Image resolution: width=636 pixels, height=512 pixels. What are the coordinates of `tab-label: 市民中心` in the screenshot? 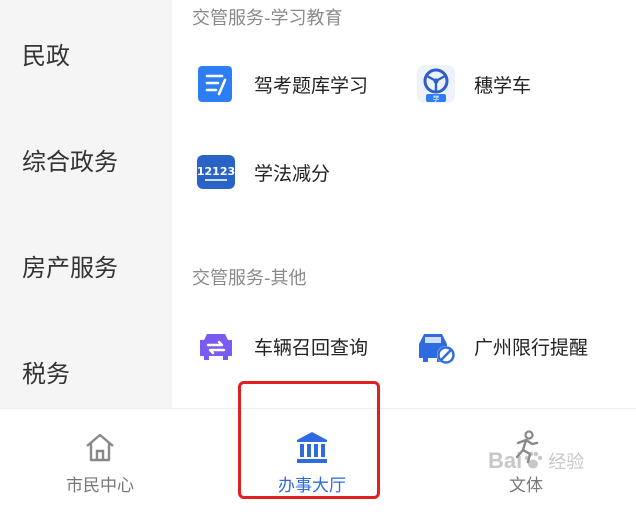 It's located at (100, 486).